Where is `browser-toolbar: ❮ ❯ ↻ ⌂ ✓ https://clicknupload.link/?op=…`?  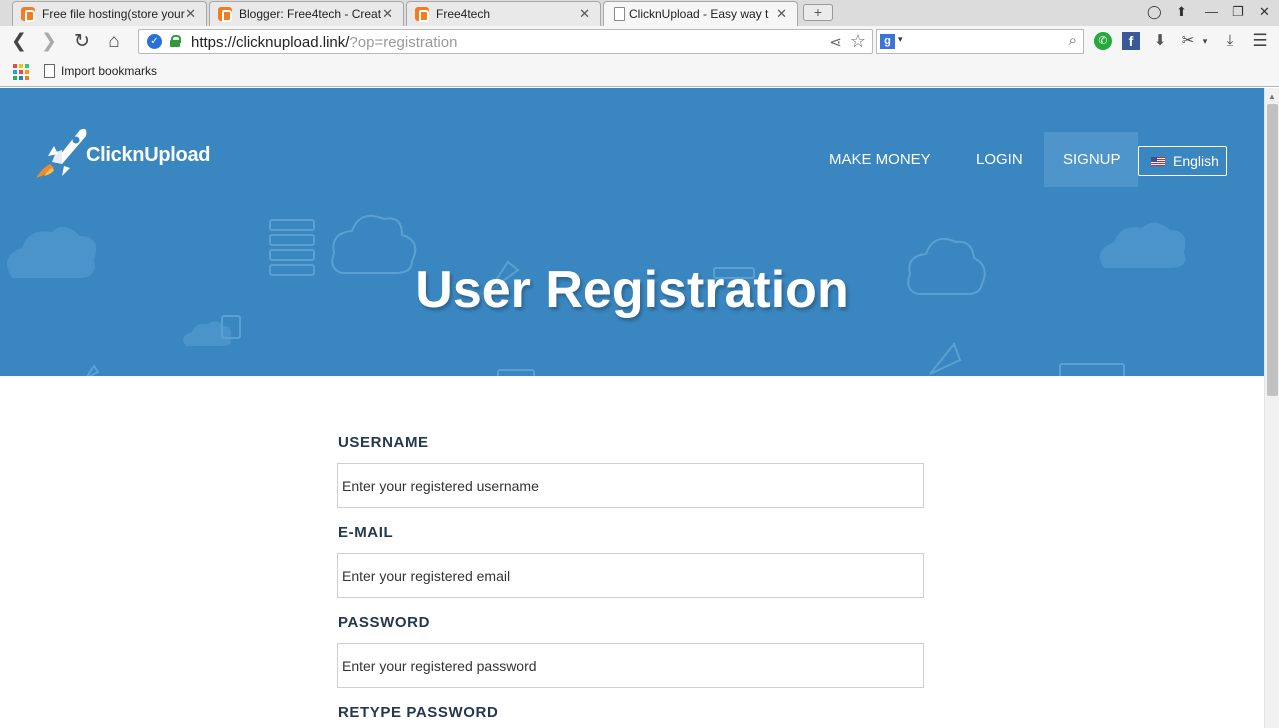
browser-toolbar: ❮ ❯ ↻ ⌂ ✓ https://clicknupload.link/?op=… is located at coordinates (639, 42).